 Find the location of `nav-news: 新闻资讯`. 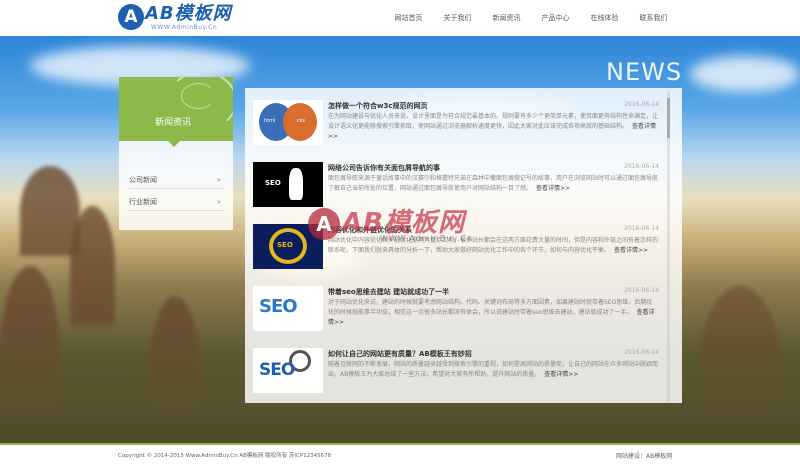

nav-news: 新闻资讯 is located at coordinates (506, 18).